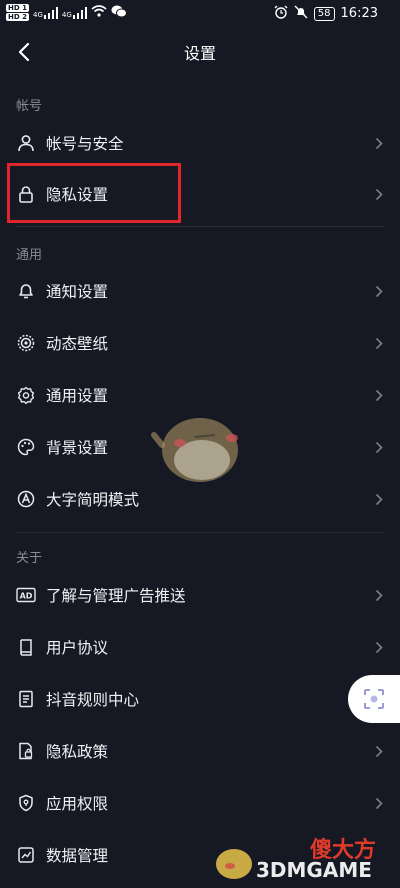  Describe the element at coordinates (200, 143) in the screenshot. I see `settings-item-account-security: 帐号与安全` at that location.